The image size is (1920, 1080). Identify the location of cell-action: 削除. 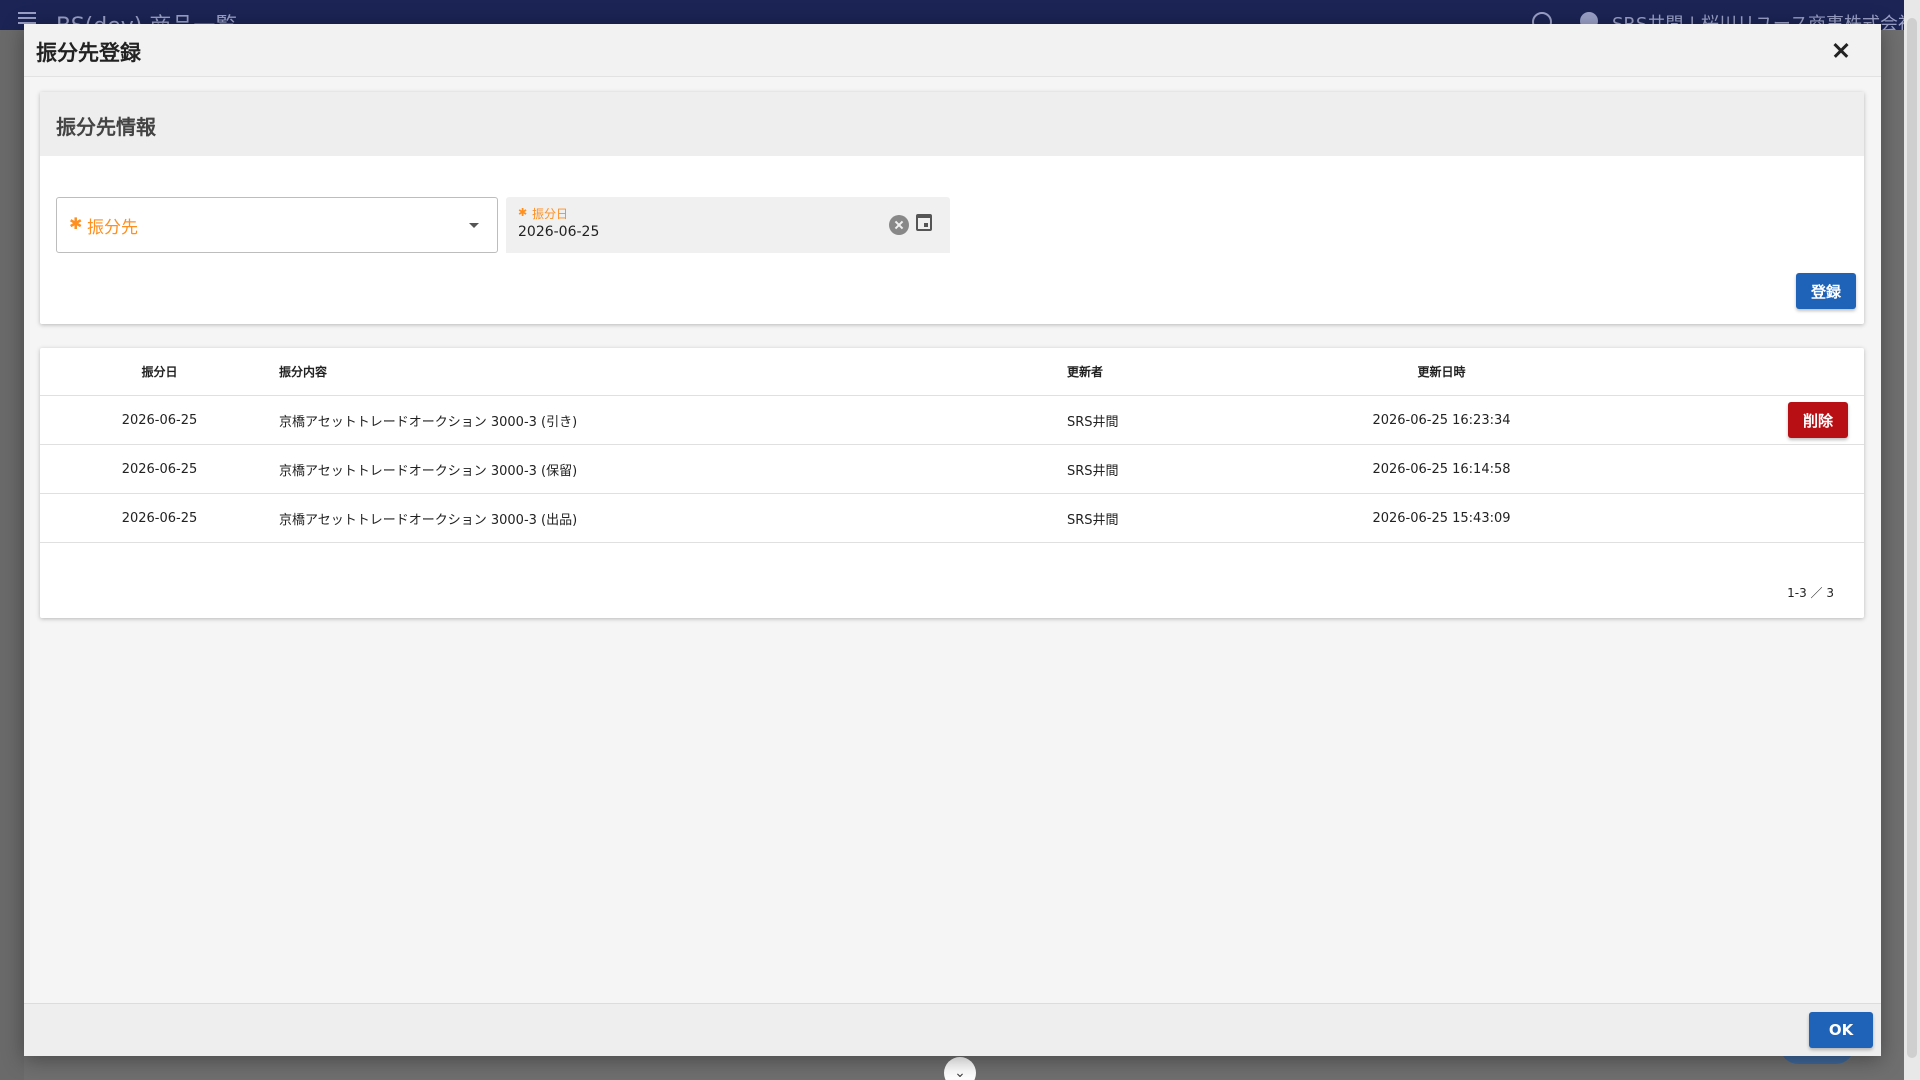
(1702, 420).